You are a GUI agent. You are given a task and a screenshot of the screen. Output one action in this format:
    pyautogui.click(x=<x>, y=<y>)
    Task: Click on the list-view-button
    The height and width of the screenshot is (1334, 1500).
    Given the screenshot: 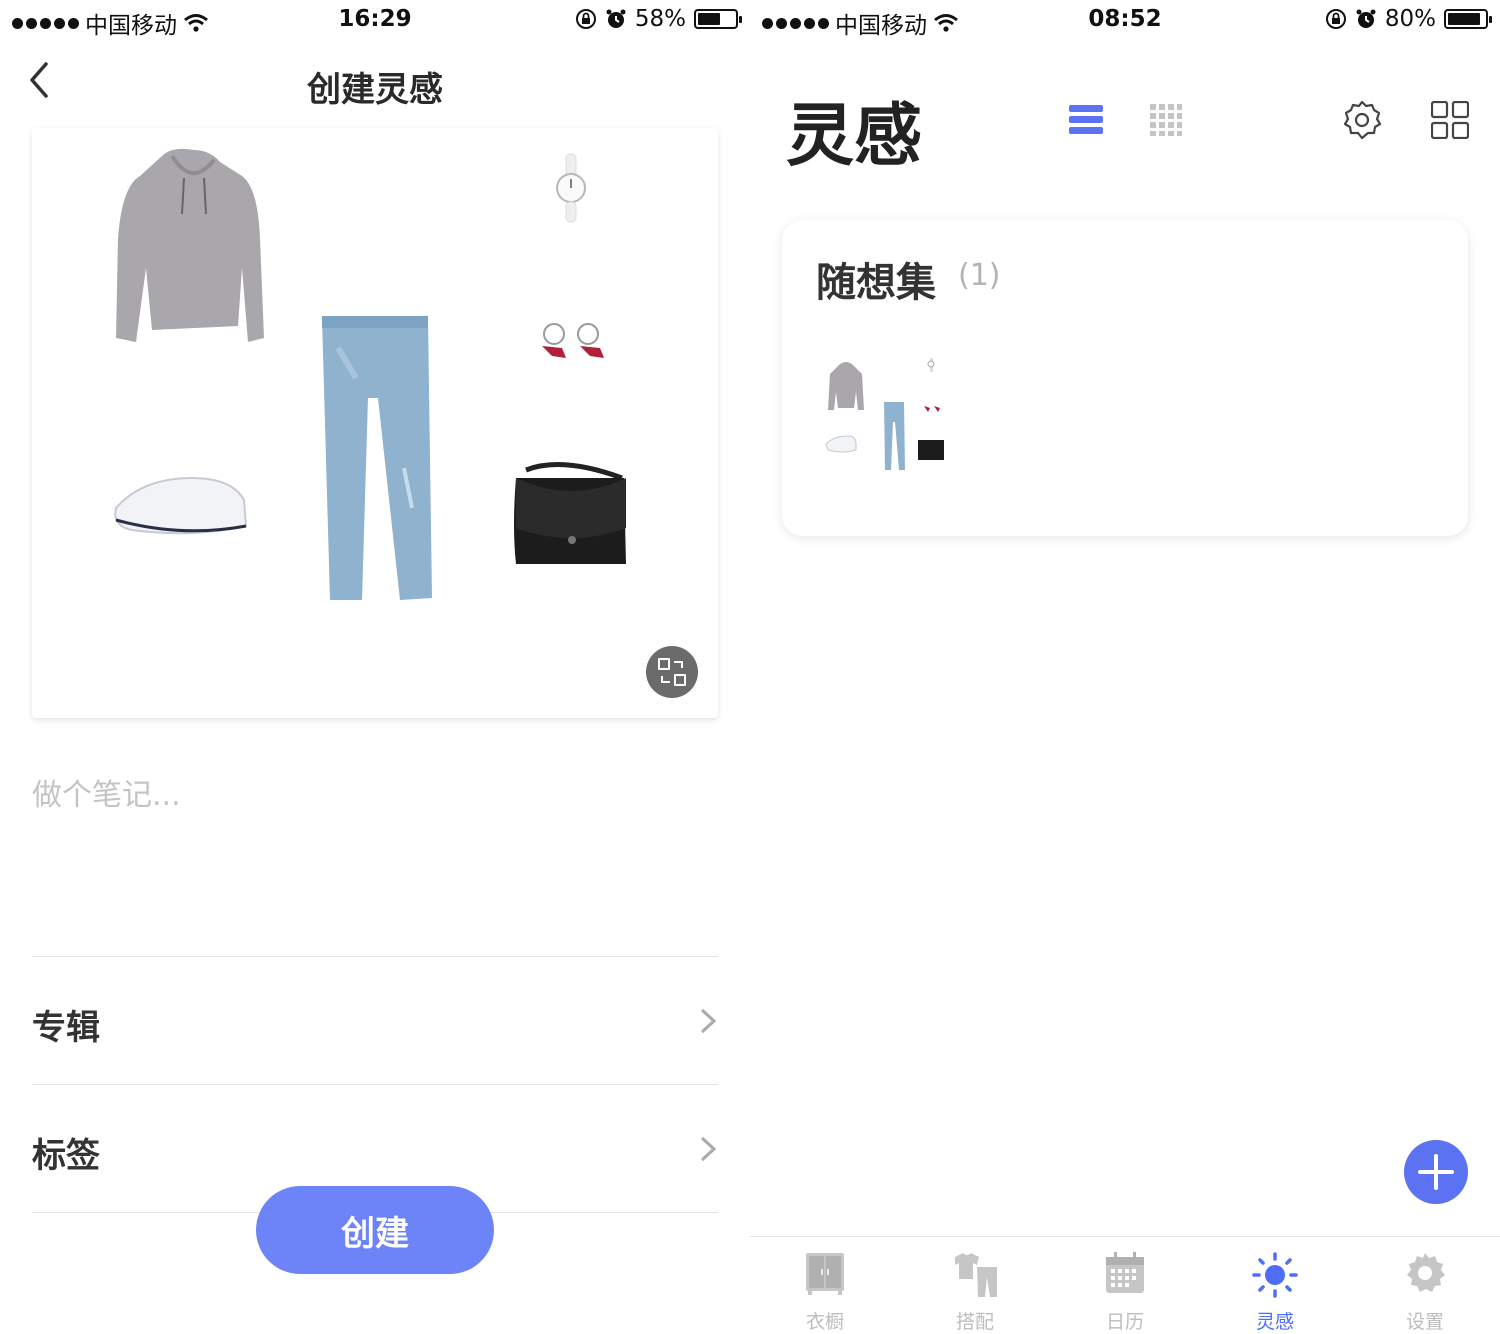 What is the action you would take?
    pyautogui.click(x=1086, y=120)
    